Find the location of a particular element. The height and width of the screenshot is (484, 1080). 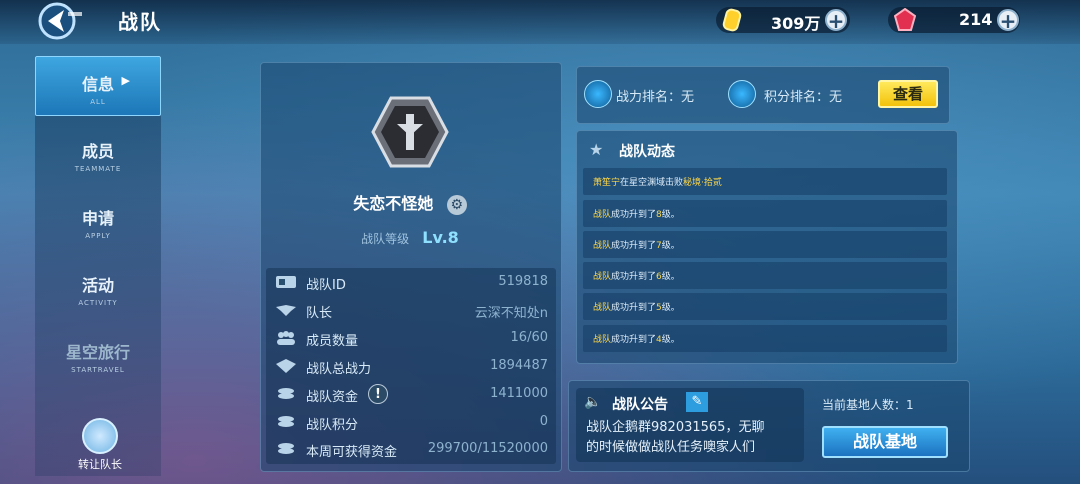

team-level-row: 战队等级 Lv.8 is located at coordinates (410, 237).